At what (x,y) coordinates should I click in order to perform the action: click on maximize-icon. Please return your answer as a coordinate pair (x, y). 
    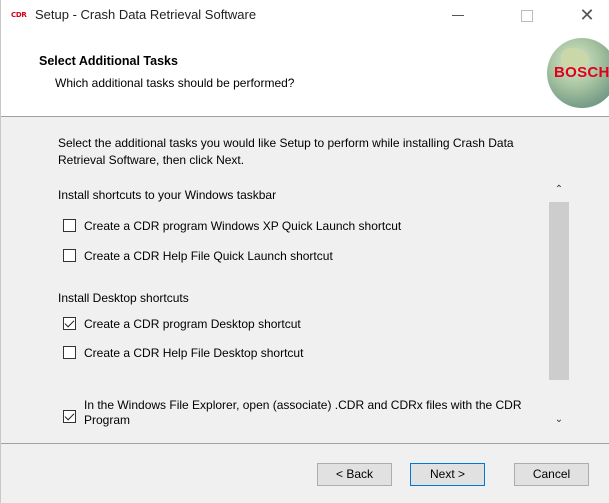
    Looking at the image, I should click on (527, 15).